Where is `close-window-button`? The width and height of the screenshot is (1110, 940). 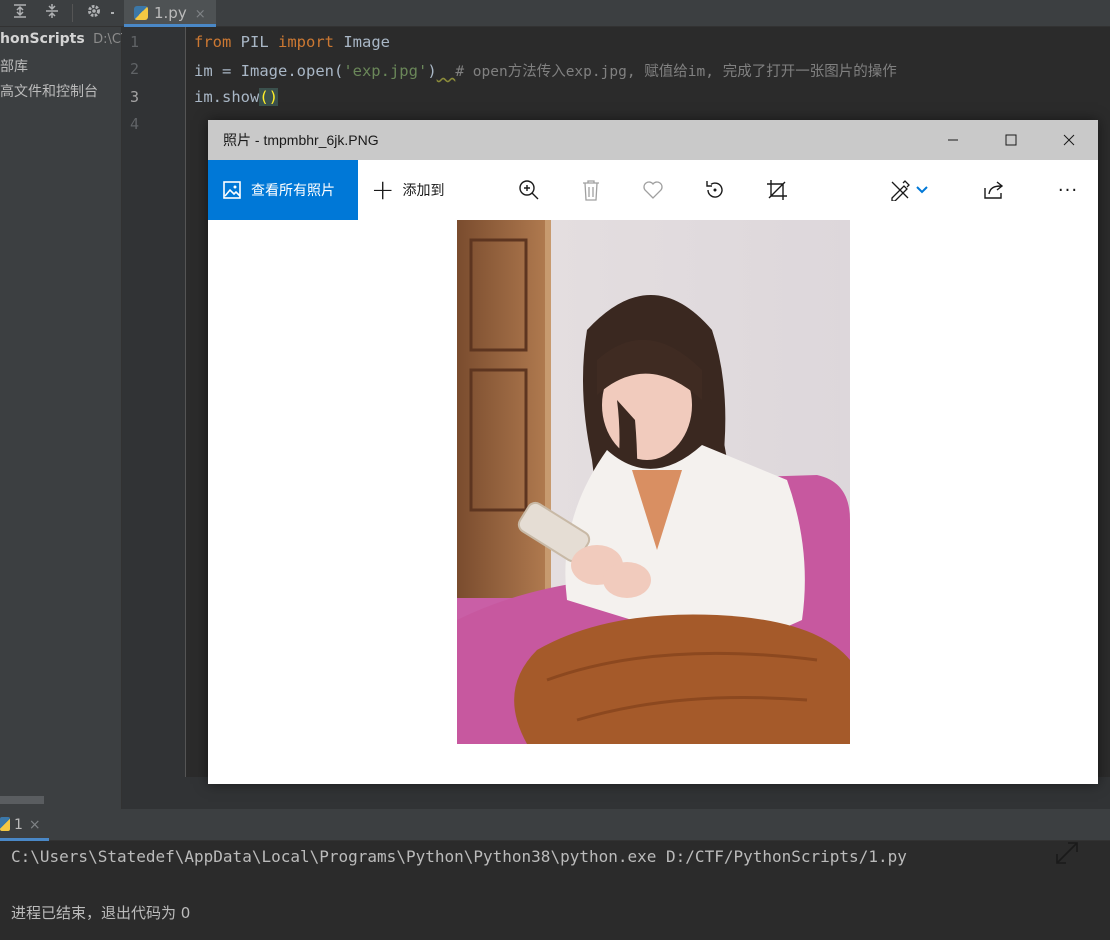
close-window-button is located at coordinates (1069, 140).